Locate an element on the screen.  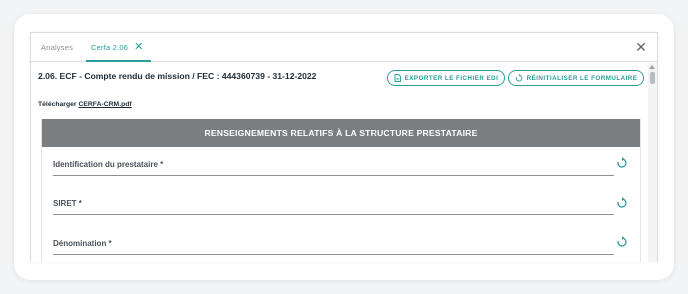
scroll-thumb is located at coordinates (652, 78).